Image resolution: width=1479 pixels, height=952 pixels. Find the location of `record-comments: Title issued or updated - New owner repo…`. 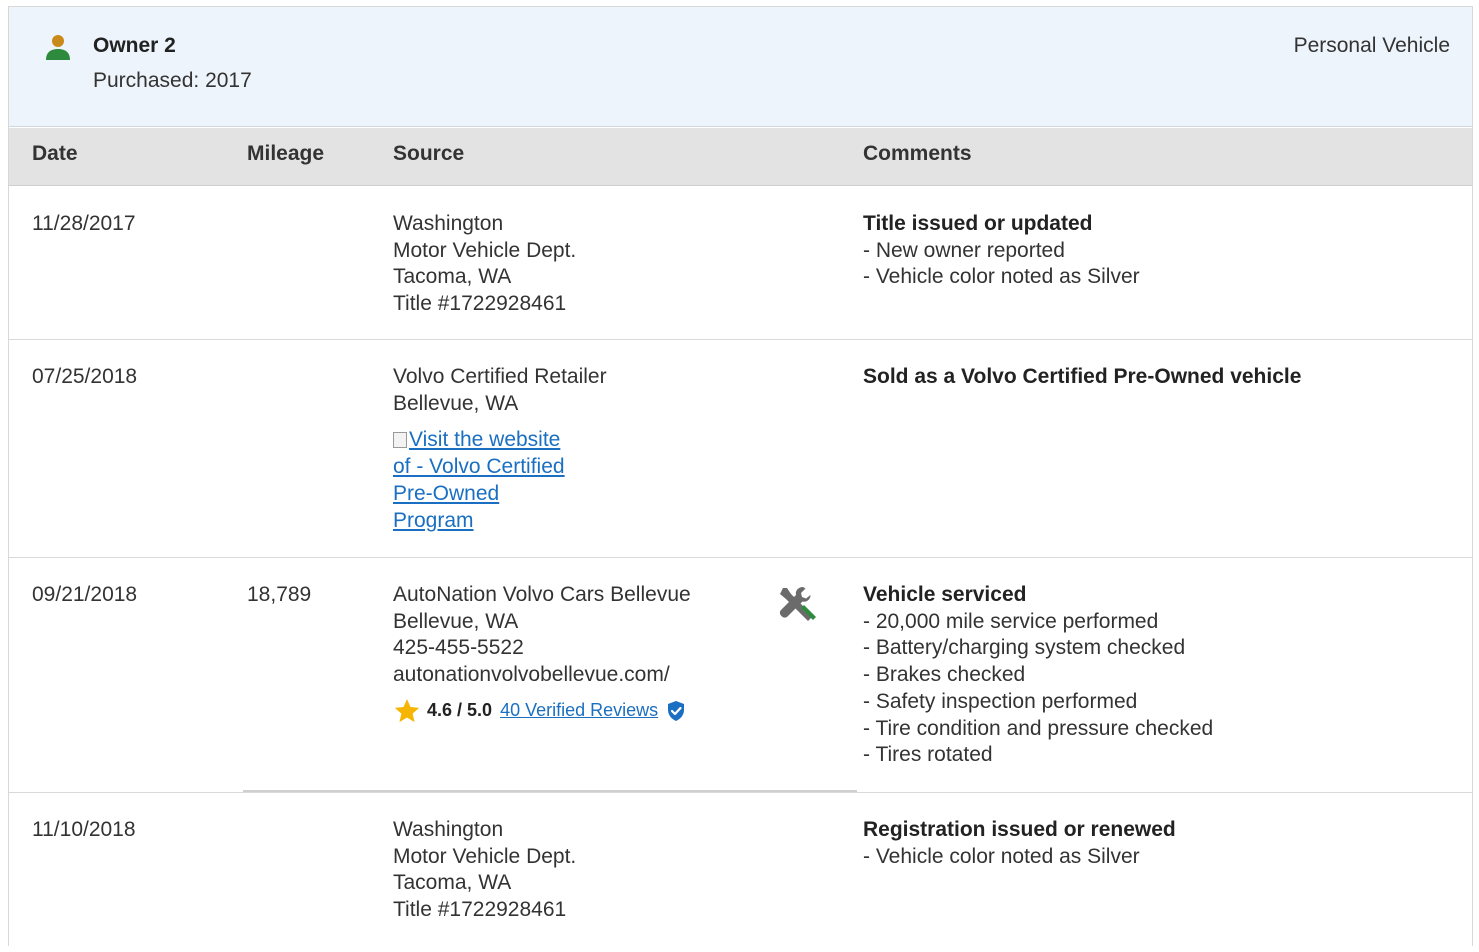

record-comments: Title issued or updated - New owner repo… is located at coordinates (1163, 251).